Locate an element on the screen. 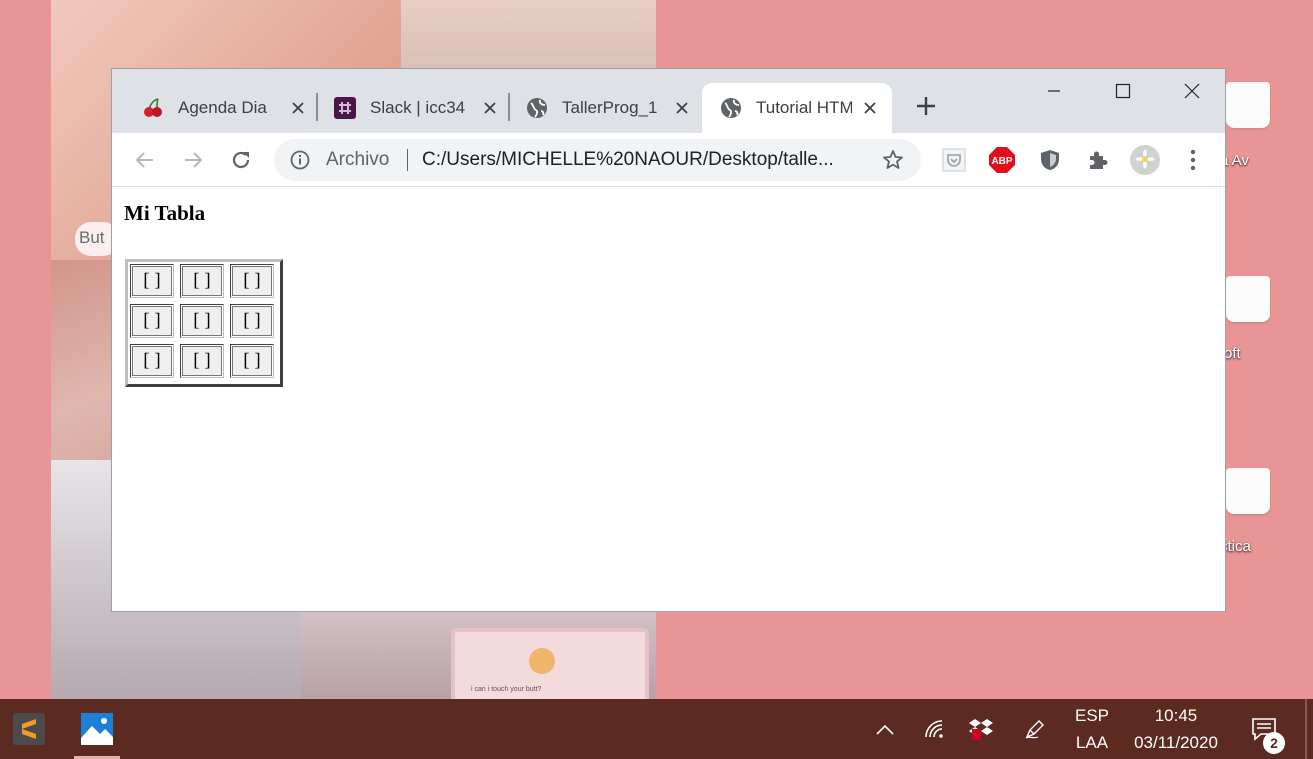 The height and width of the screenshot is (759, 1313). cherry-icon is located at coordinates (153, 108).